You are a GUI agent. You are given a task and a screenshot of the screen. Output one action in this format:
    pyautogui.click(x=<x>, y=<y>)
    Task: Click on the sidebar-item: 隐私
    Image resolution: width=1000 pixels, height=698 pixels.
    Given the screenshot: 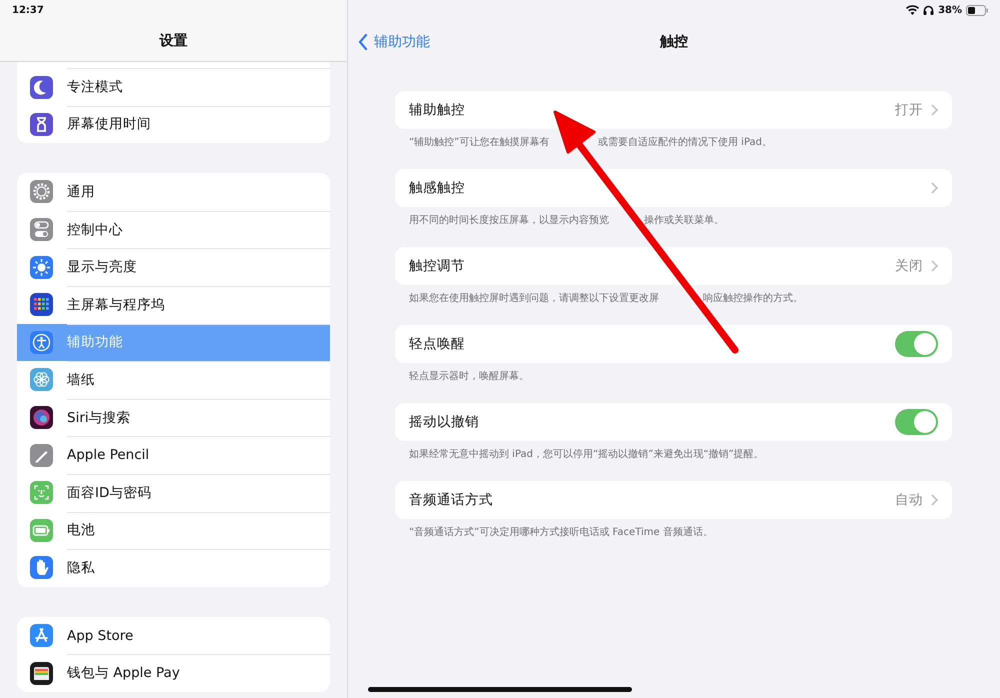 What is the action you would take?
    pyautogui.click(x=173, y=568)
    